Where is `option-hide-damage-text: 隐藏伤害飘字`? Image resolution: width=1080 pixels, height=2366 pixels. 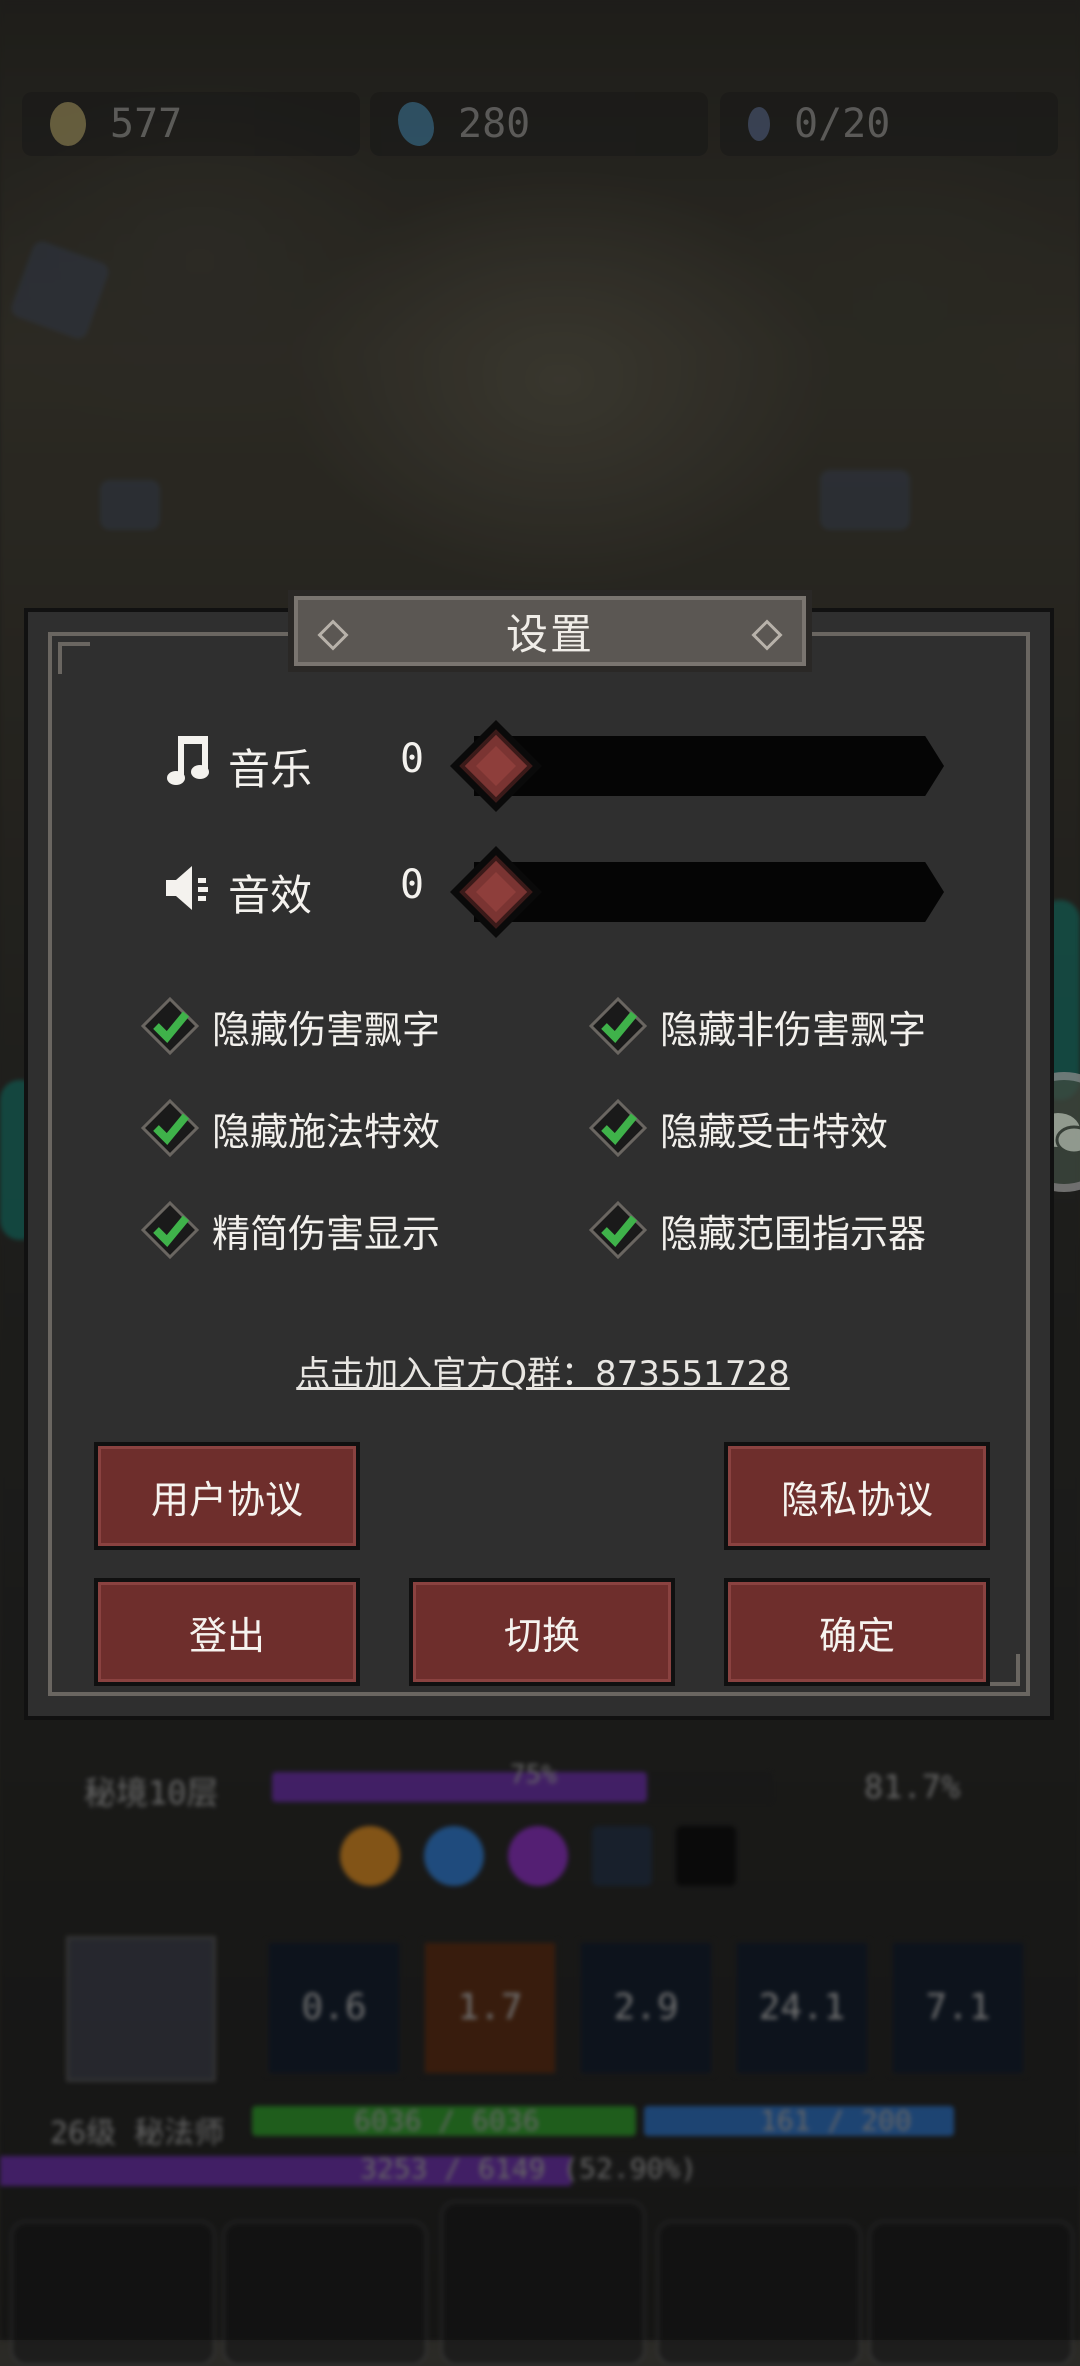 option-hide-damage-text: 隐藏伤害飘字 is located at coordinates (290, 1026).